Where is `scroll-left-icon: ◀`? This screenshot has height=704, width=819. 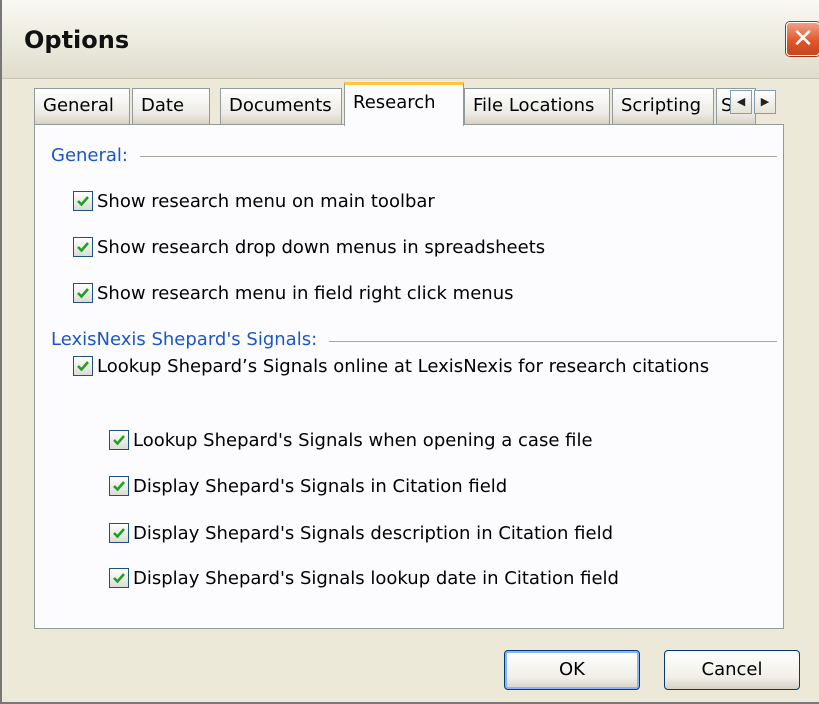
scroll-left-icon: ◀ is located at coordinates (741, 102).